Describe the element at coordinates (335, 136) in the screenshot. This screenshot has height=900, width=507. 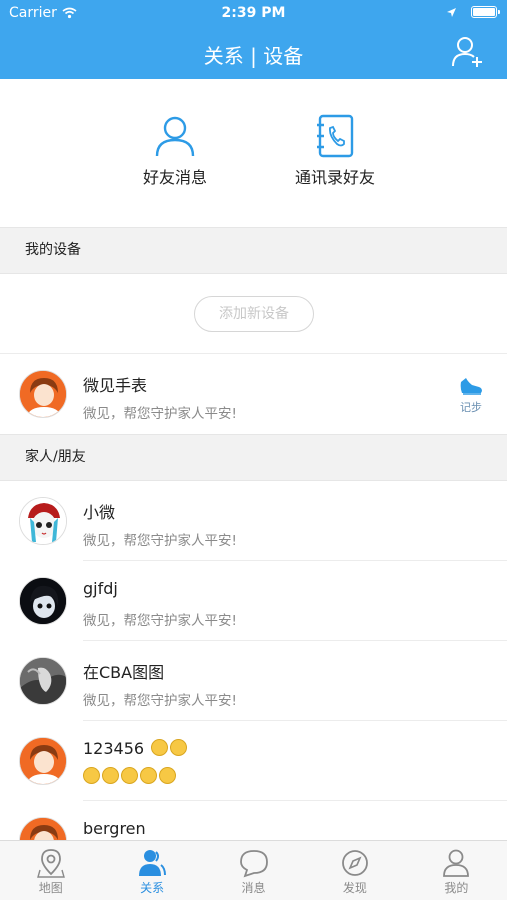
I see `contacts-book-icon` at that location.